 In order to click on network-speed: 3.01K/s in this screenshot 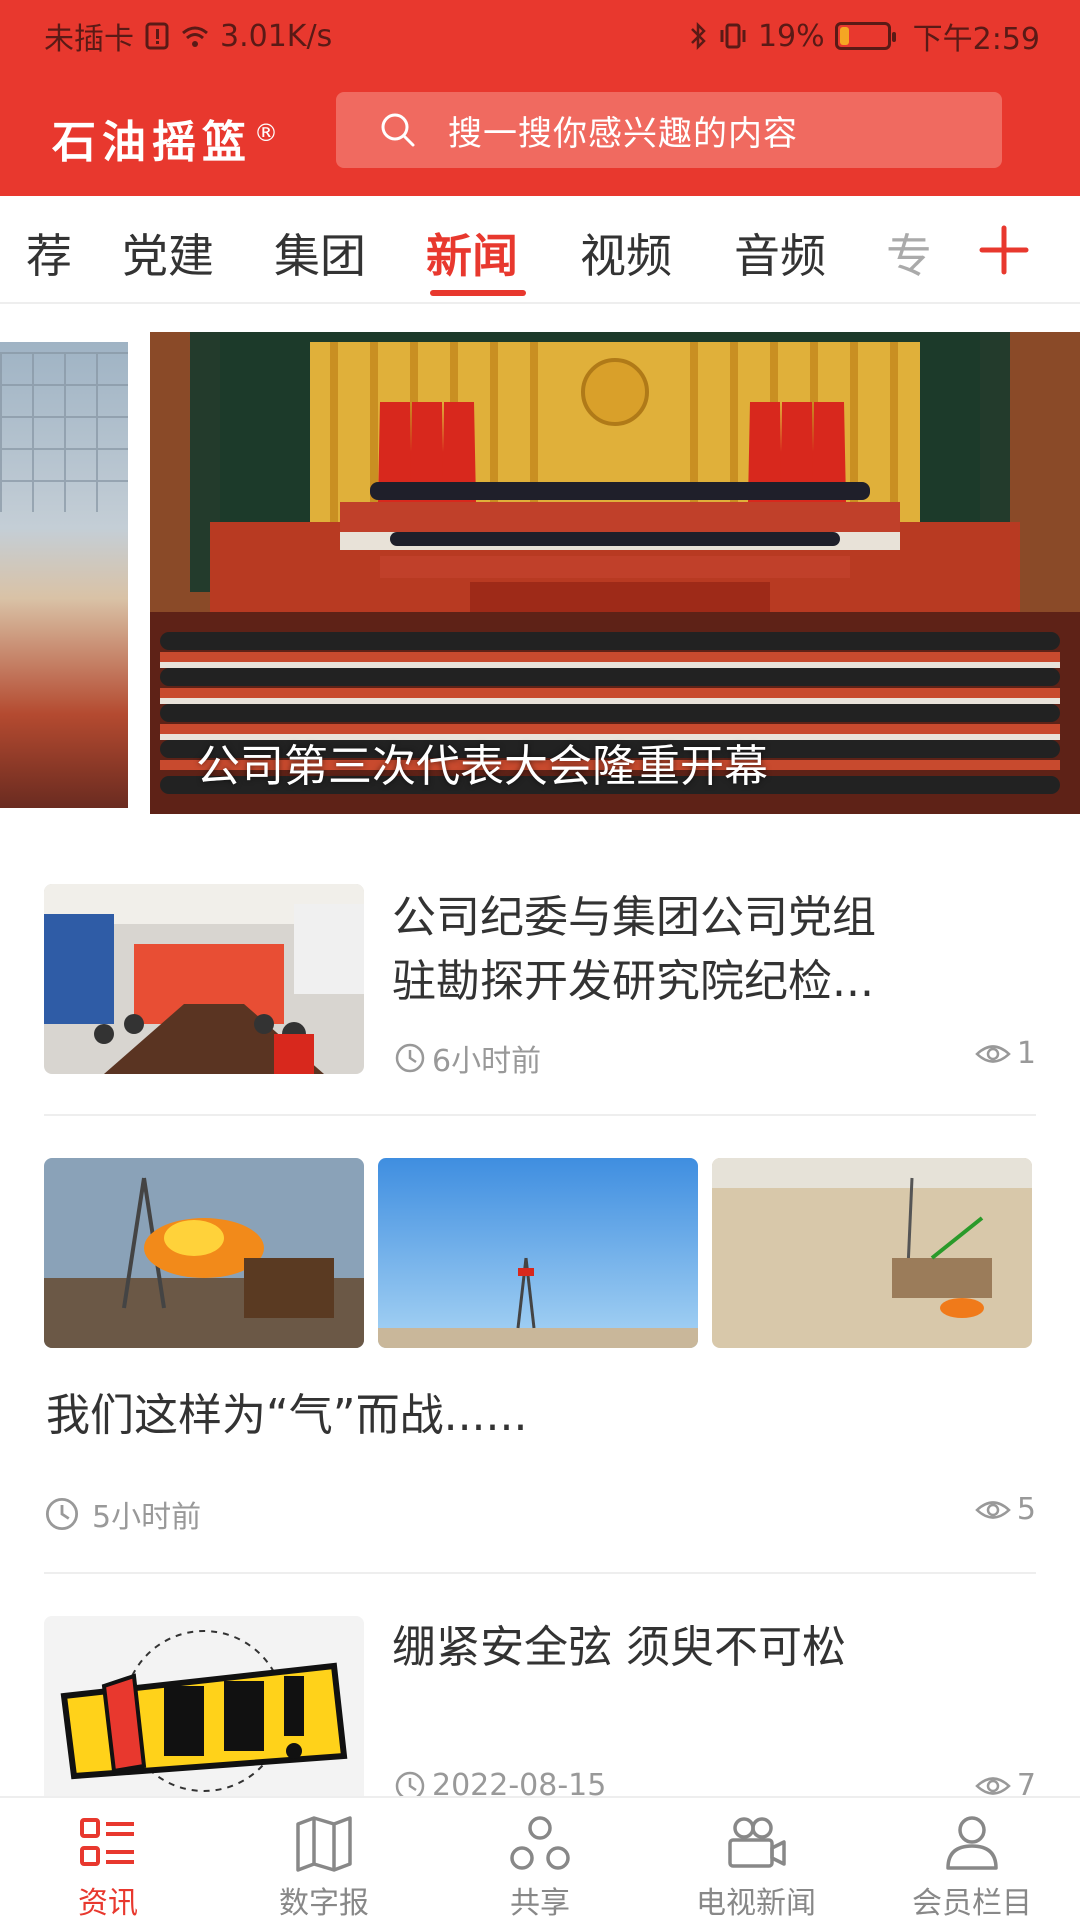, I will do `click(276, 36)`.